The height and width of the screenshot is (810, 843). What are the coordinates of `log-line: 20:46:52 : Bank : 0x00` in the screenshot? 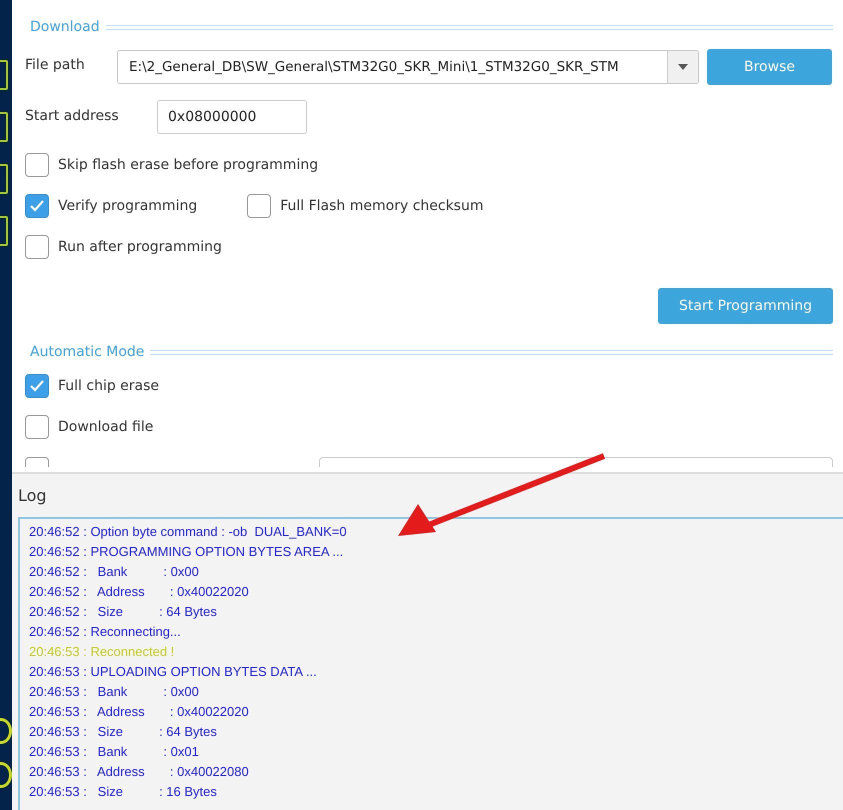 It's located at (114, 572).